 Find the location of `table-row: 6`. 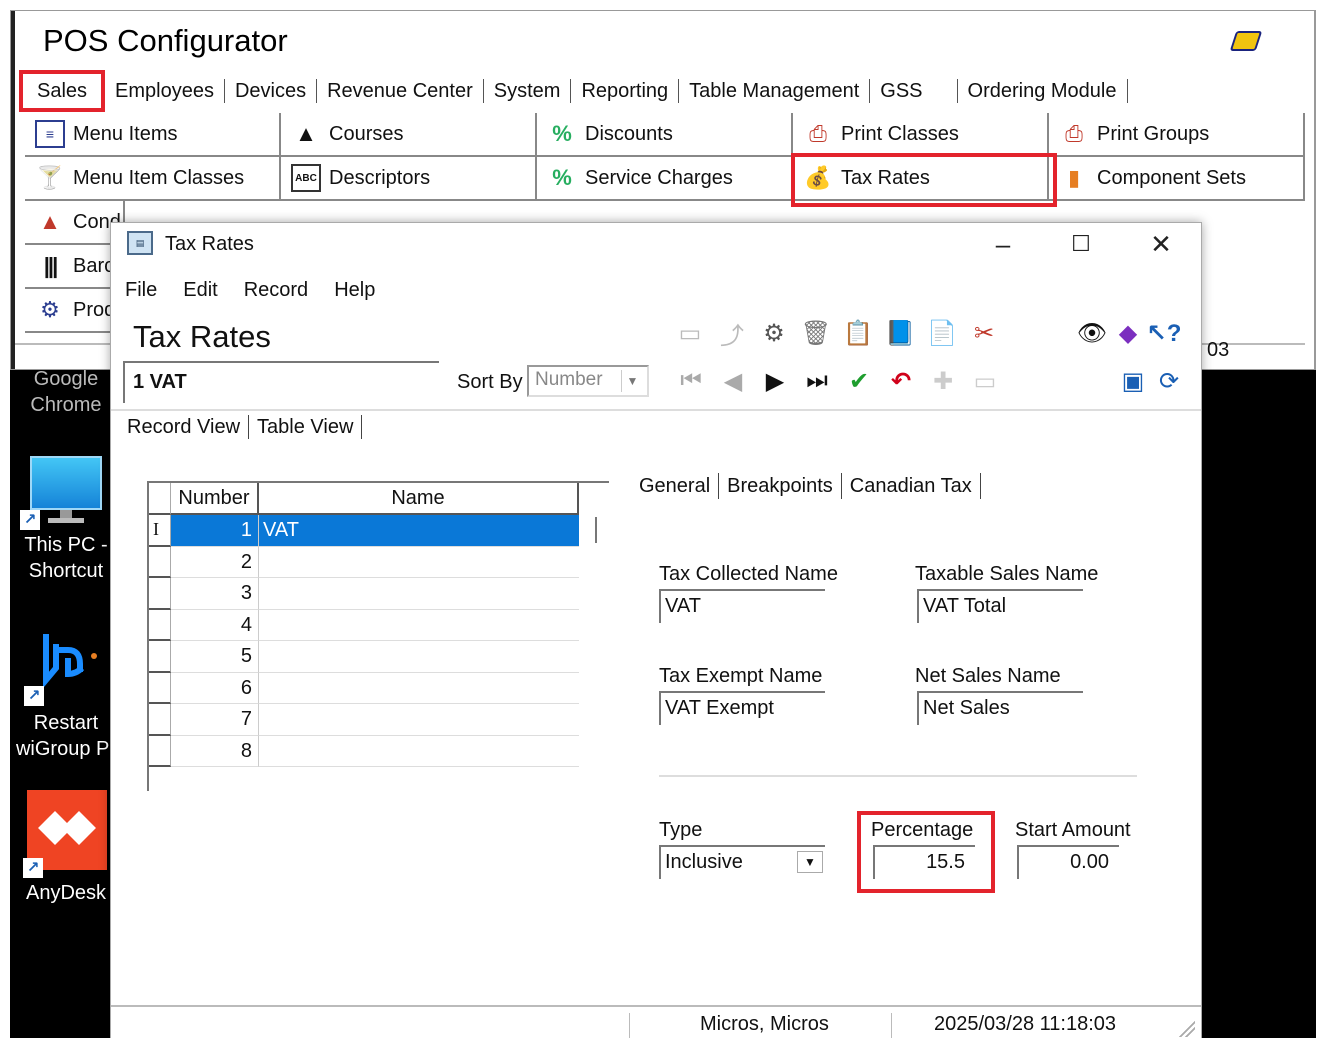

table-row: 6 is located at coordinates (365, 688).